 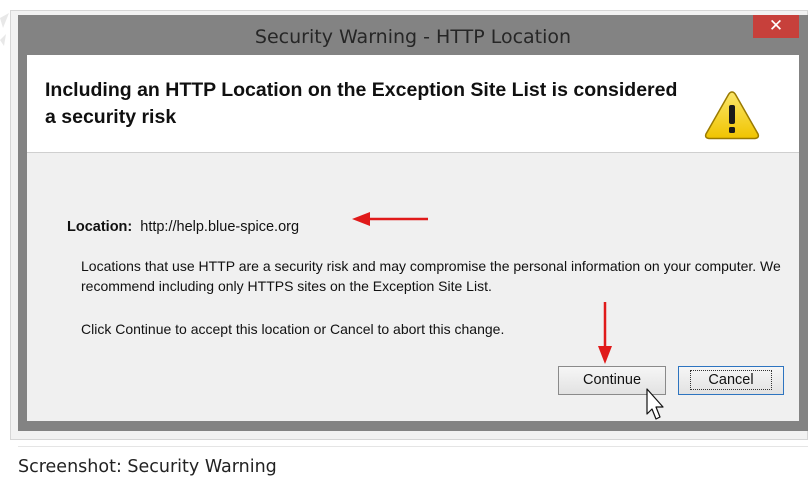 I want to click on continue-button: Continue, so click(x=612, y=380).